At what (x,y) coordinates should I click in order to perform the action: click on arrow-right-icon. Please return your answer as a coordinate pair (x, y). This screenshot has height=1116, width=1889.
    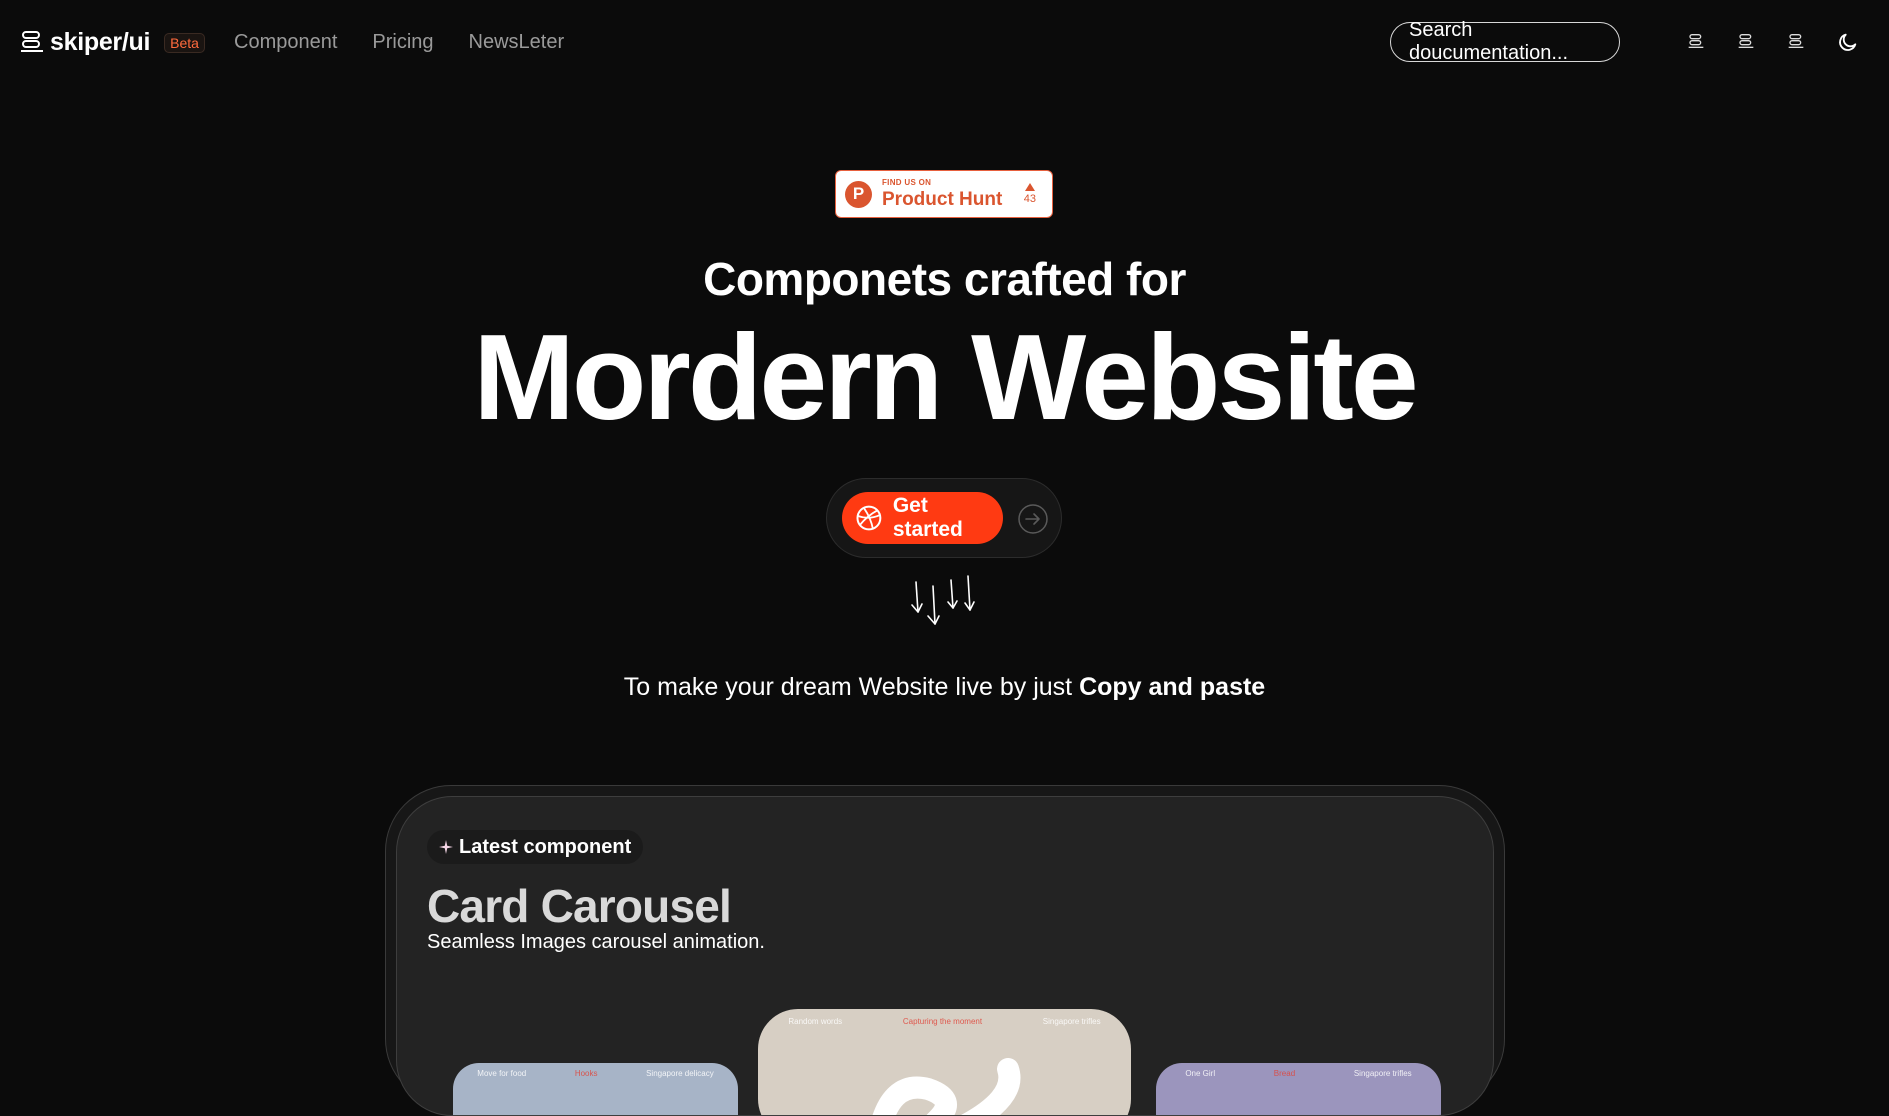
    Looking at the image, I should click on (1033, 519).